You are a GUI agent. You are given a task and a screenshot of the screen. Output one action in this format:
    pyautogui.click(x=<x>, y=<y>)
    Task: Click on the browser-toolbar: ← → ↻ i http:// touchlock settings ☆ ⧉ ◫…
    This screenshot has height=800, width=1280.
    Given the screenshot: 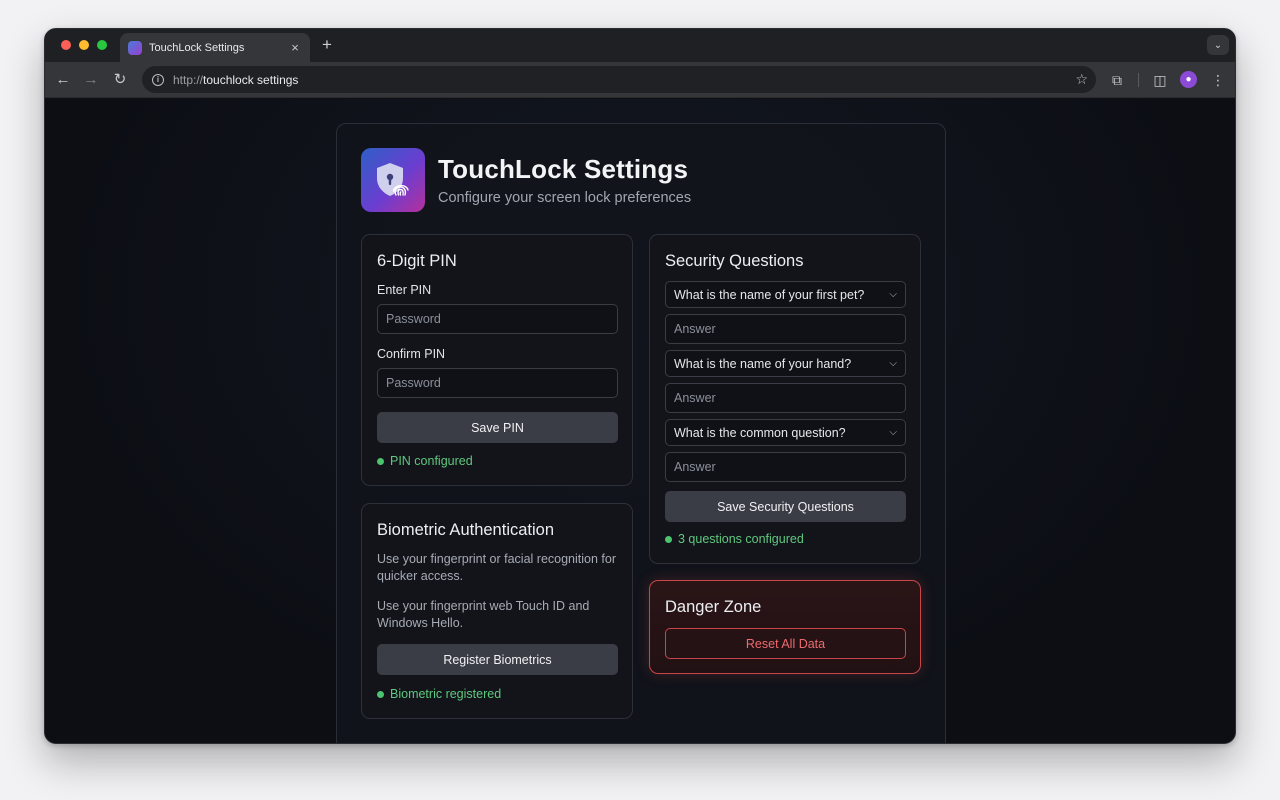 What is the action you would take?
    pyautogui.click(x=640, y=80)
    